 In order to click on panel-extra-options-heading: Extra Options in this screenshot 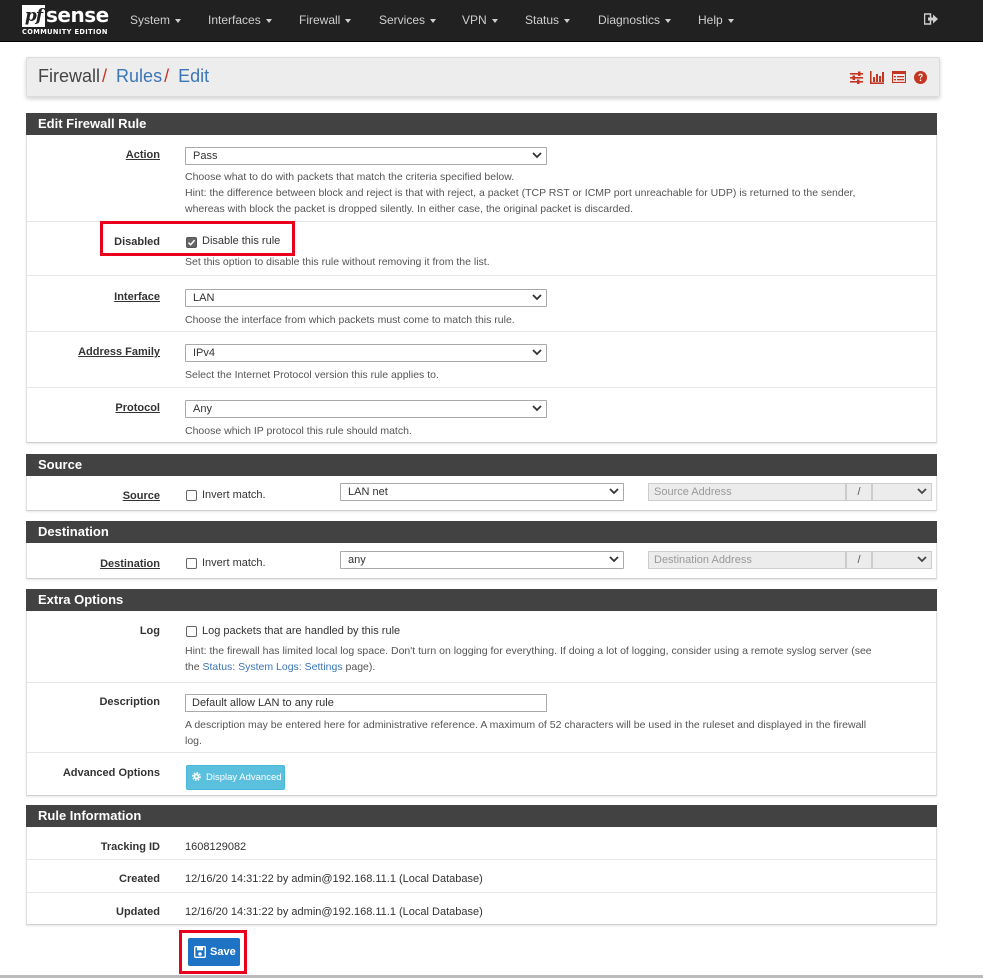, I will do `click(481, 600)`.